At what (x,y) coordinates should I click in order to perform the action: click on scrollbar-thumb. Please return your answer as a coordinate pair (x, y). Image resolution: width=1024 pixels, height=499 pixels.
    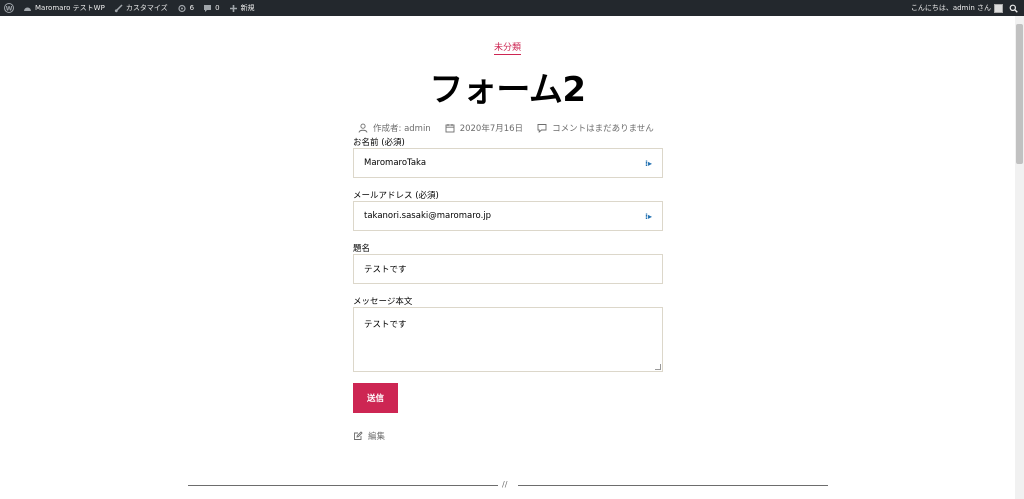
    Looking at the image, I should click on (1019, 94).